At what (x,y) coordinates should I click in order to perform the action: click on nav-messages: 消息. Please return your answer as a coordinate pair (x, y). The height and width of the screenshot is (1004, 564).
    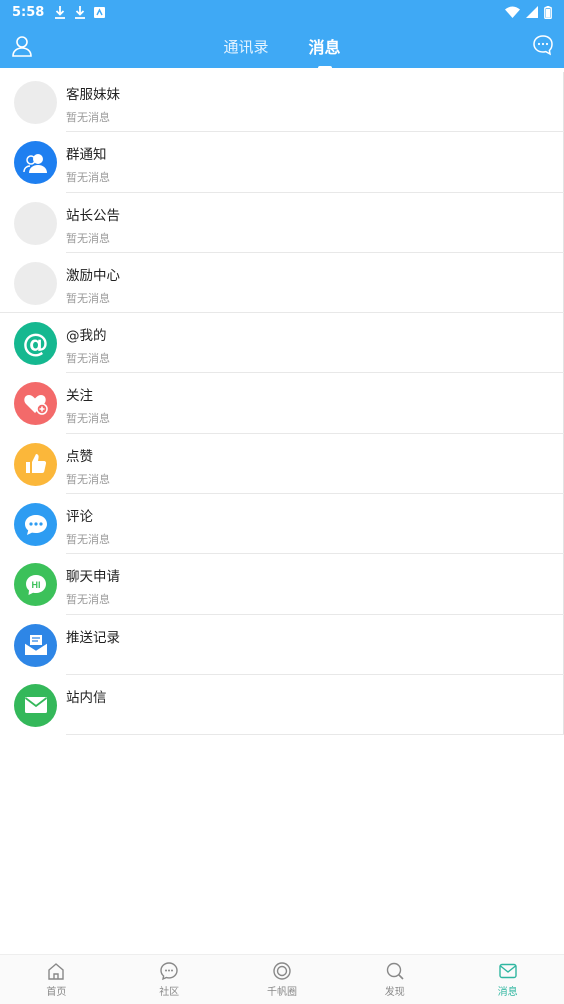
    Looking at the image, I should click on (507, 979).